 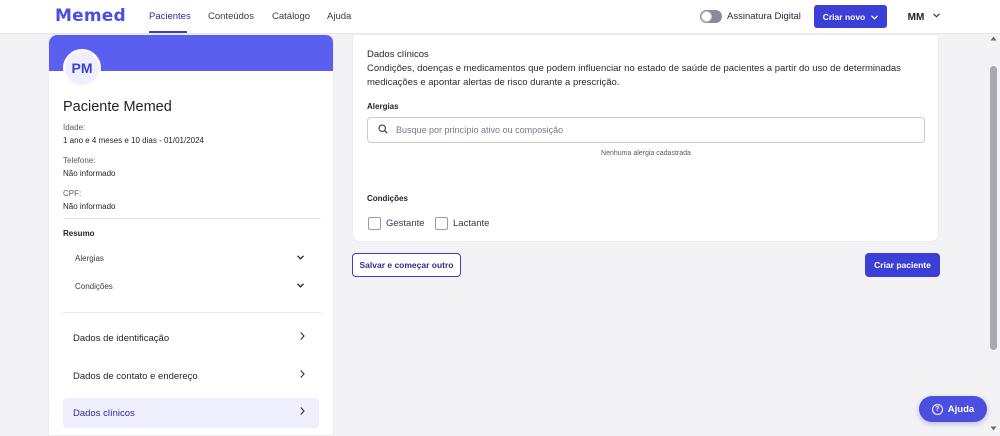 What do you see at coordinates (168, 32) in the screenshot?
I see `active-tab-indicator` at bounding box center [168, 32].